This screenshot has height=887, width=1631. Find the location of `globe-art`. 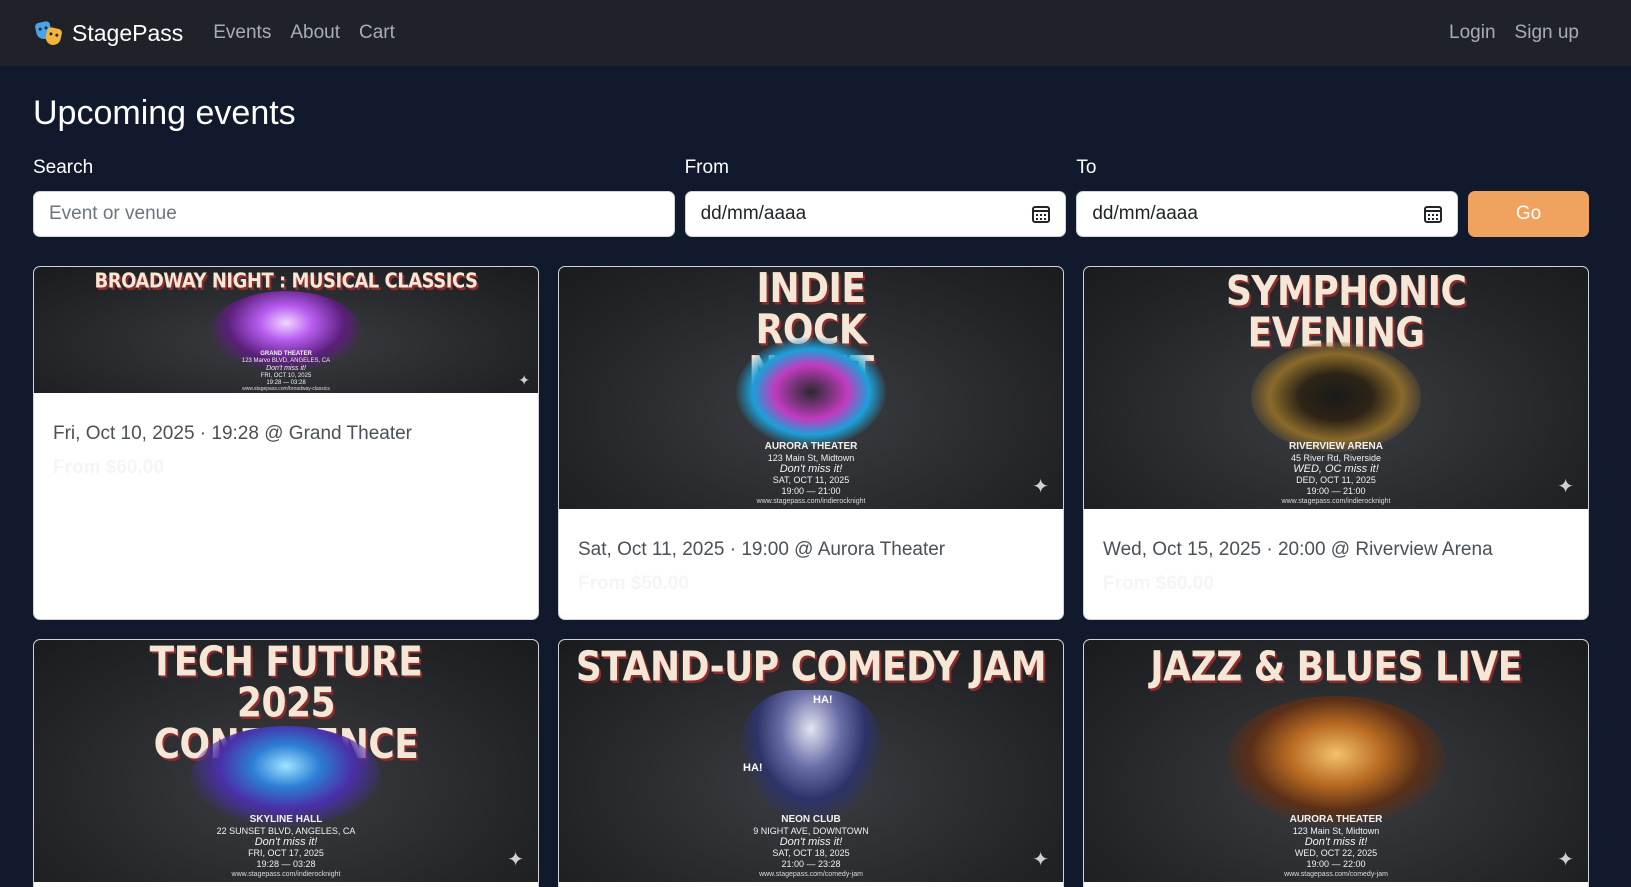

globe-art is located at coordinates (286, 776).